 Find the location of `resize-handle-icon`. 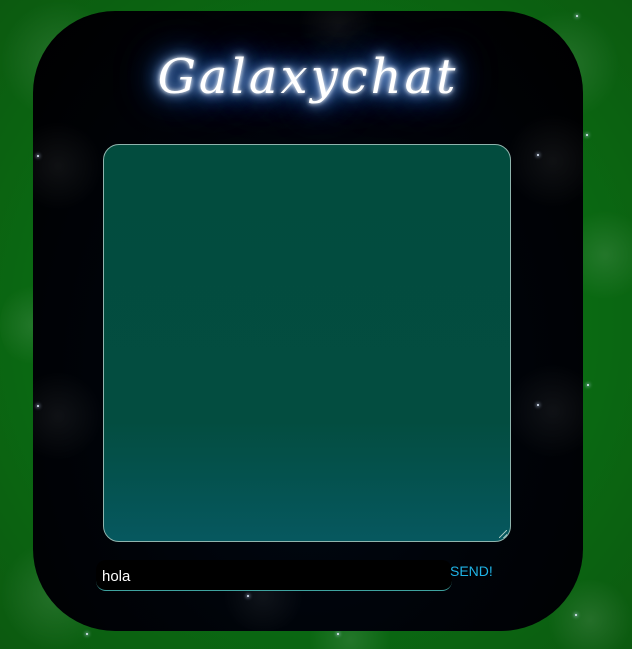

resize-handle-icon is located at coordinates (503, 534).